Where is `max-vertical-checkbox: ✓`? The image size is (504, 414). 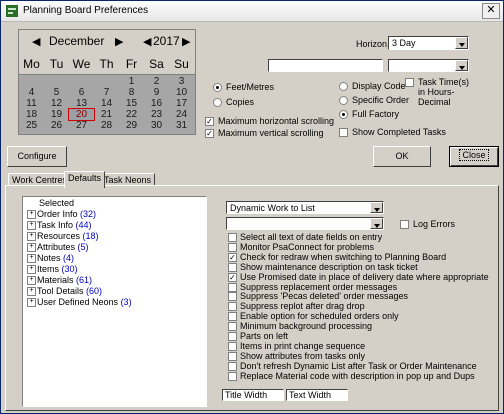 max-vertical-checkbox: ✓ is located at coordinates (209, 133).